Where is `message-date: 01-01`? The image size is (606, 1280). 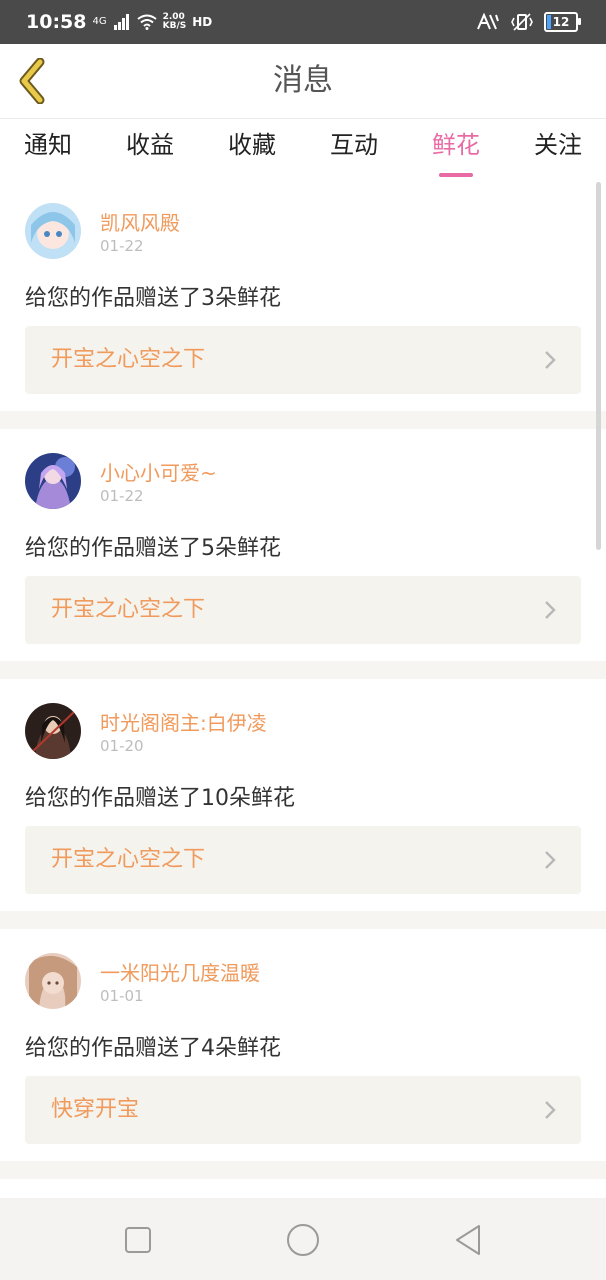 message-date: 01-01 is located at coordinates (122, 996).